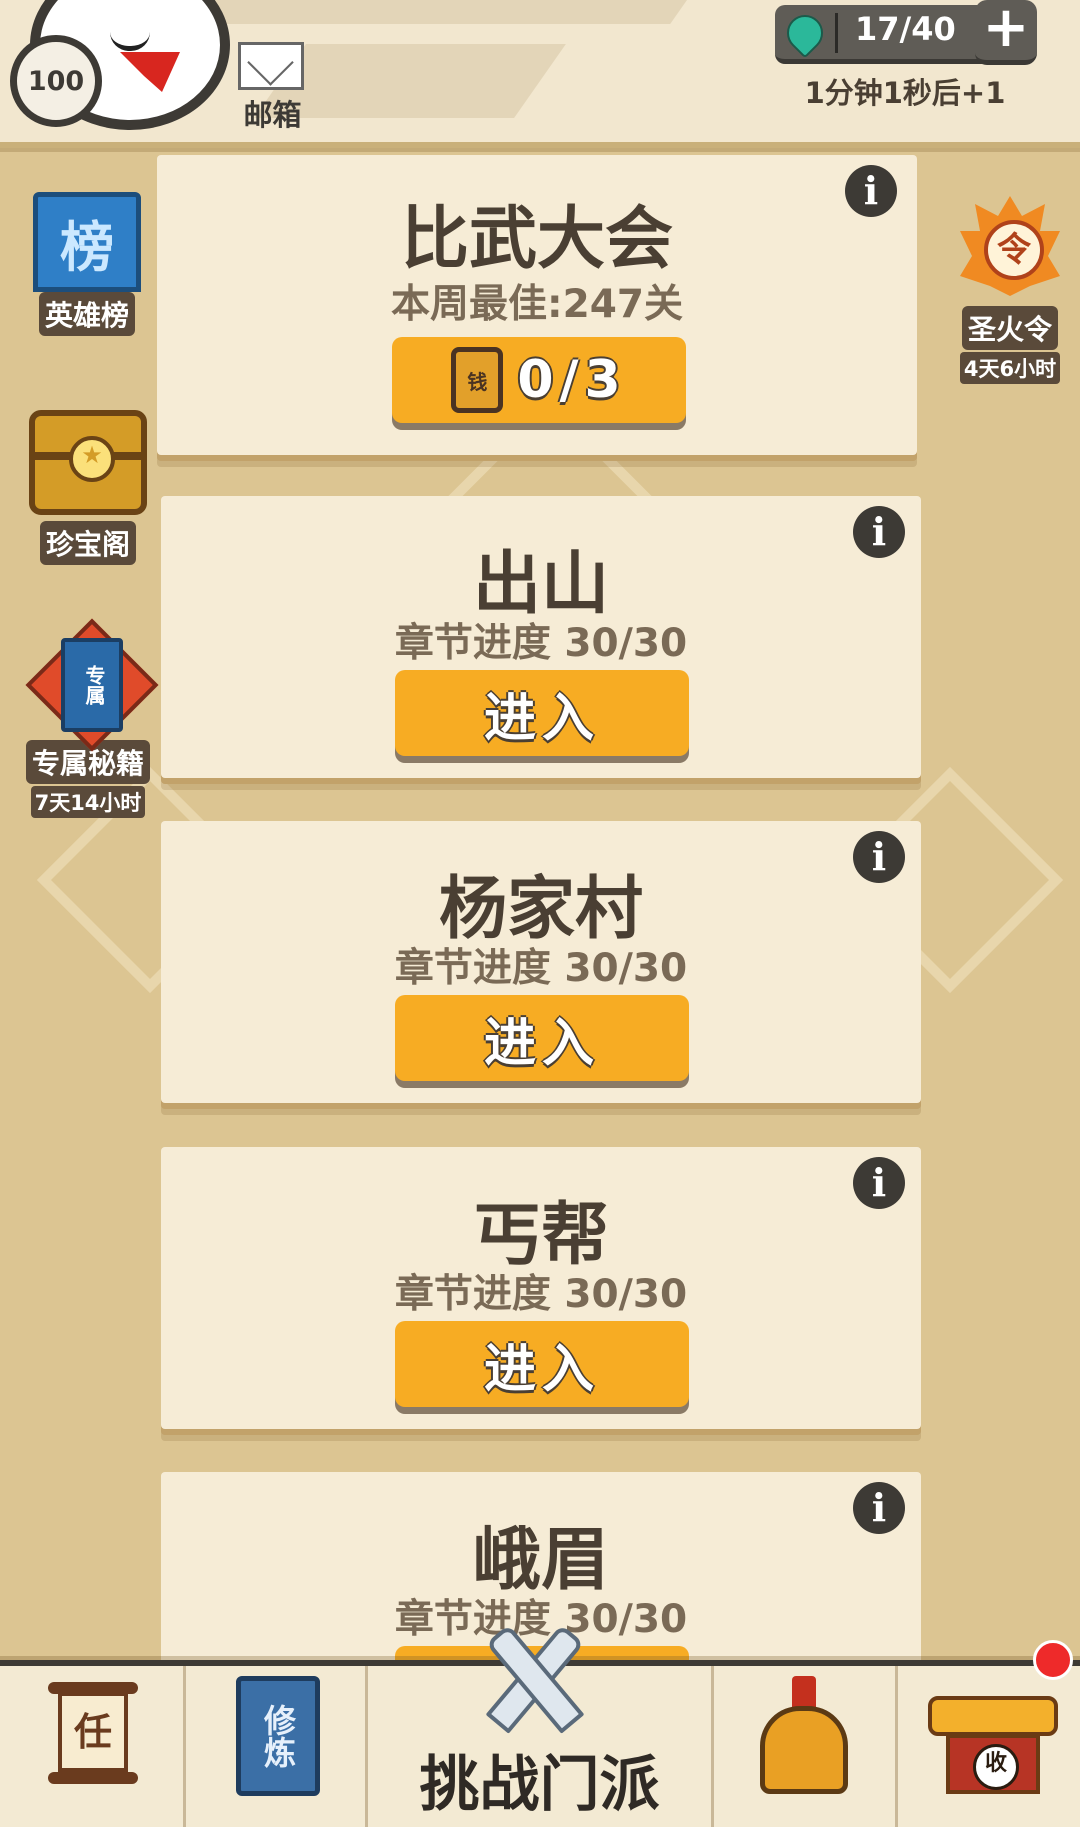 This screenshot has height=1827, width=1080. What do you see at coordinates (88, 802) in the screenshot?
I see `exclusive-manual-timer: 7天14小时` at bounding box center [88, 802].